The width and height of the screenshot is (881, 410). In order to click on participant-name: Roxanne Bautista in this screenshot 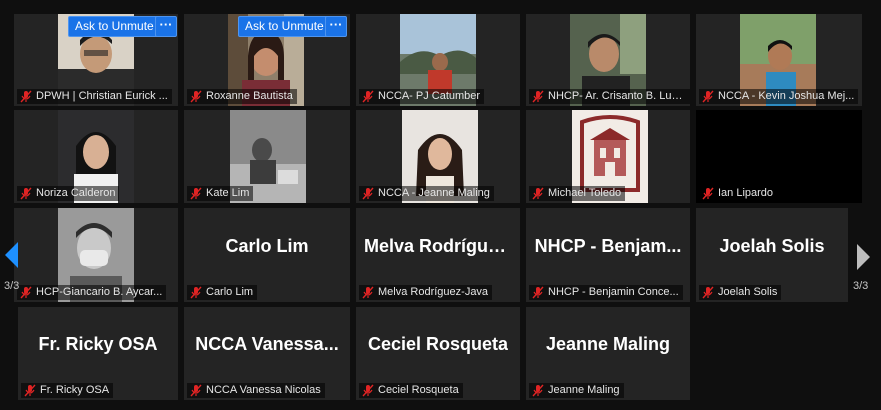, I will do `click(249, 96)`.